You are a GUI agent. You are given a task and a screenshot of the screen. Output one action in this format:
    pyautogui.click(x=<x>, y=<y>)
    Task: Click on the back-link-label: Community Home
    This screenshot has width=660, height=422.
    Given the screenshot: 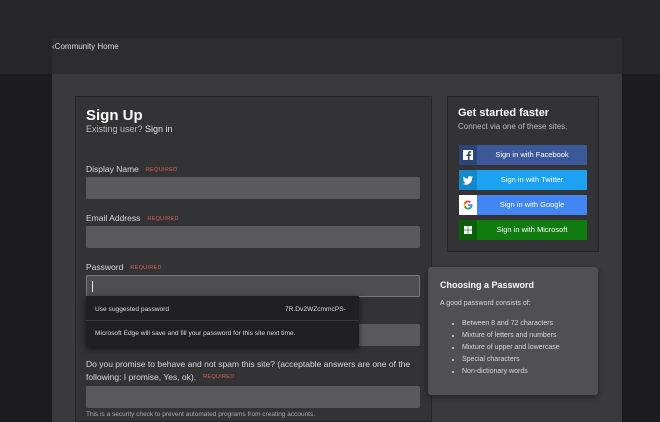 What is the action you would take?
    pyautogui.click(x=86, y=46)
    